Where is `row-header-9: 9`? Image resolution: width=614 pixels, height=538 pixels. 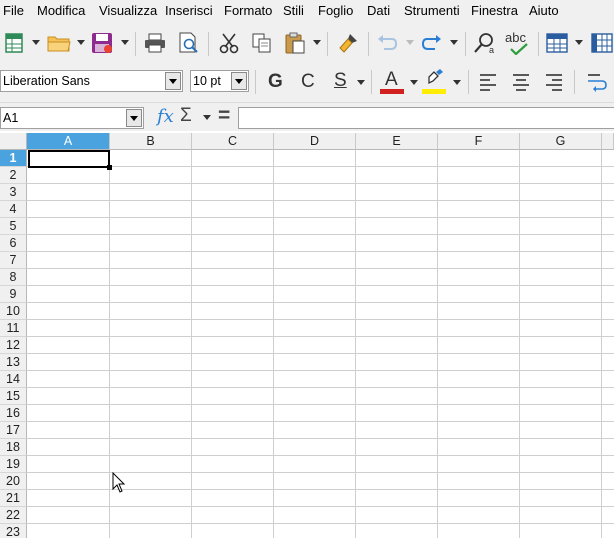 row-header-9: 9 is located at coordinates (13, 294).